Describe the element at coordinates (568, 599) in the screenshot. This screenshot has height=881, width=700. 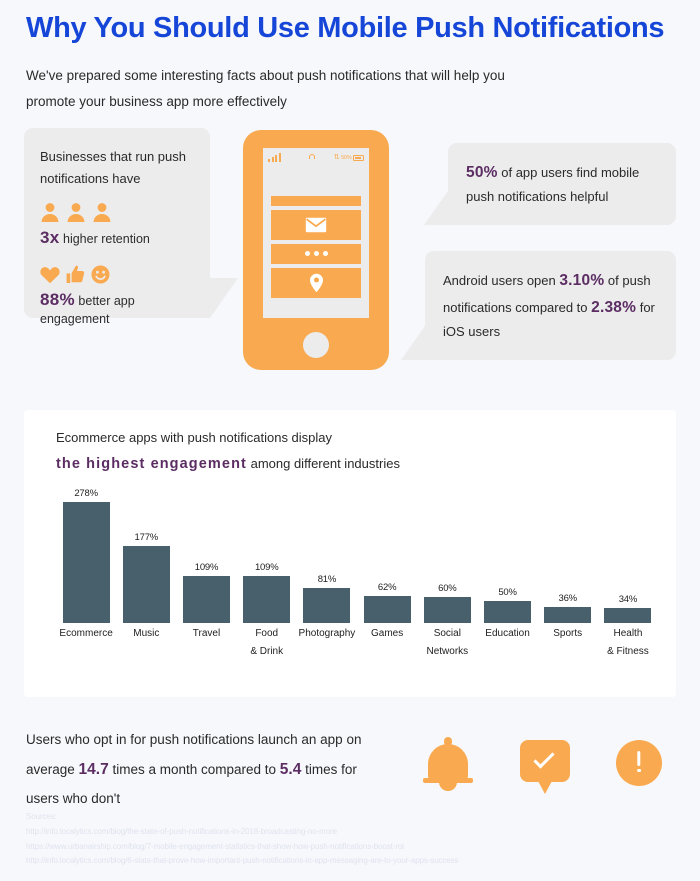
I see `bar-value-label: 36%` at that location.